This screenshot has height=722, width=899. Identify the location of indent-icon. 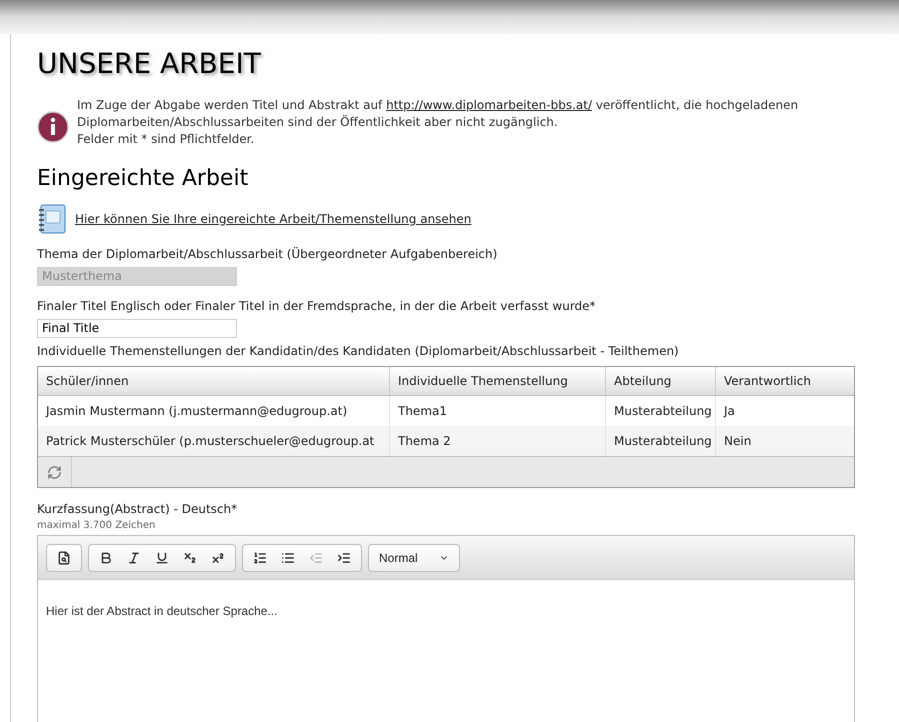
(344, 557).